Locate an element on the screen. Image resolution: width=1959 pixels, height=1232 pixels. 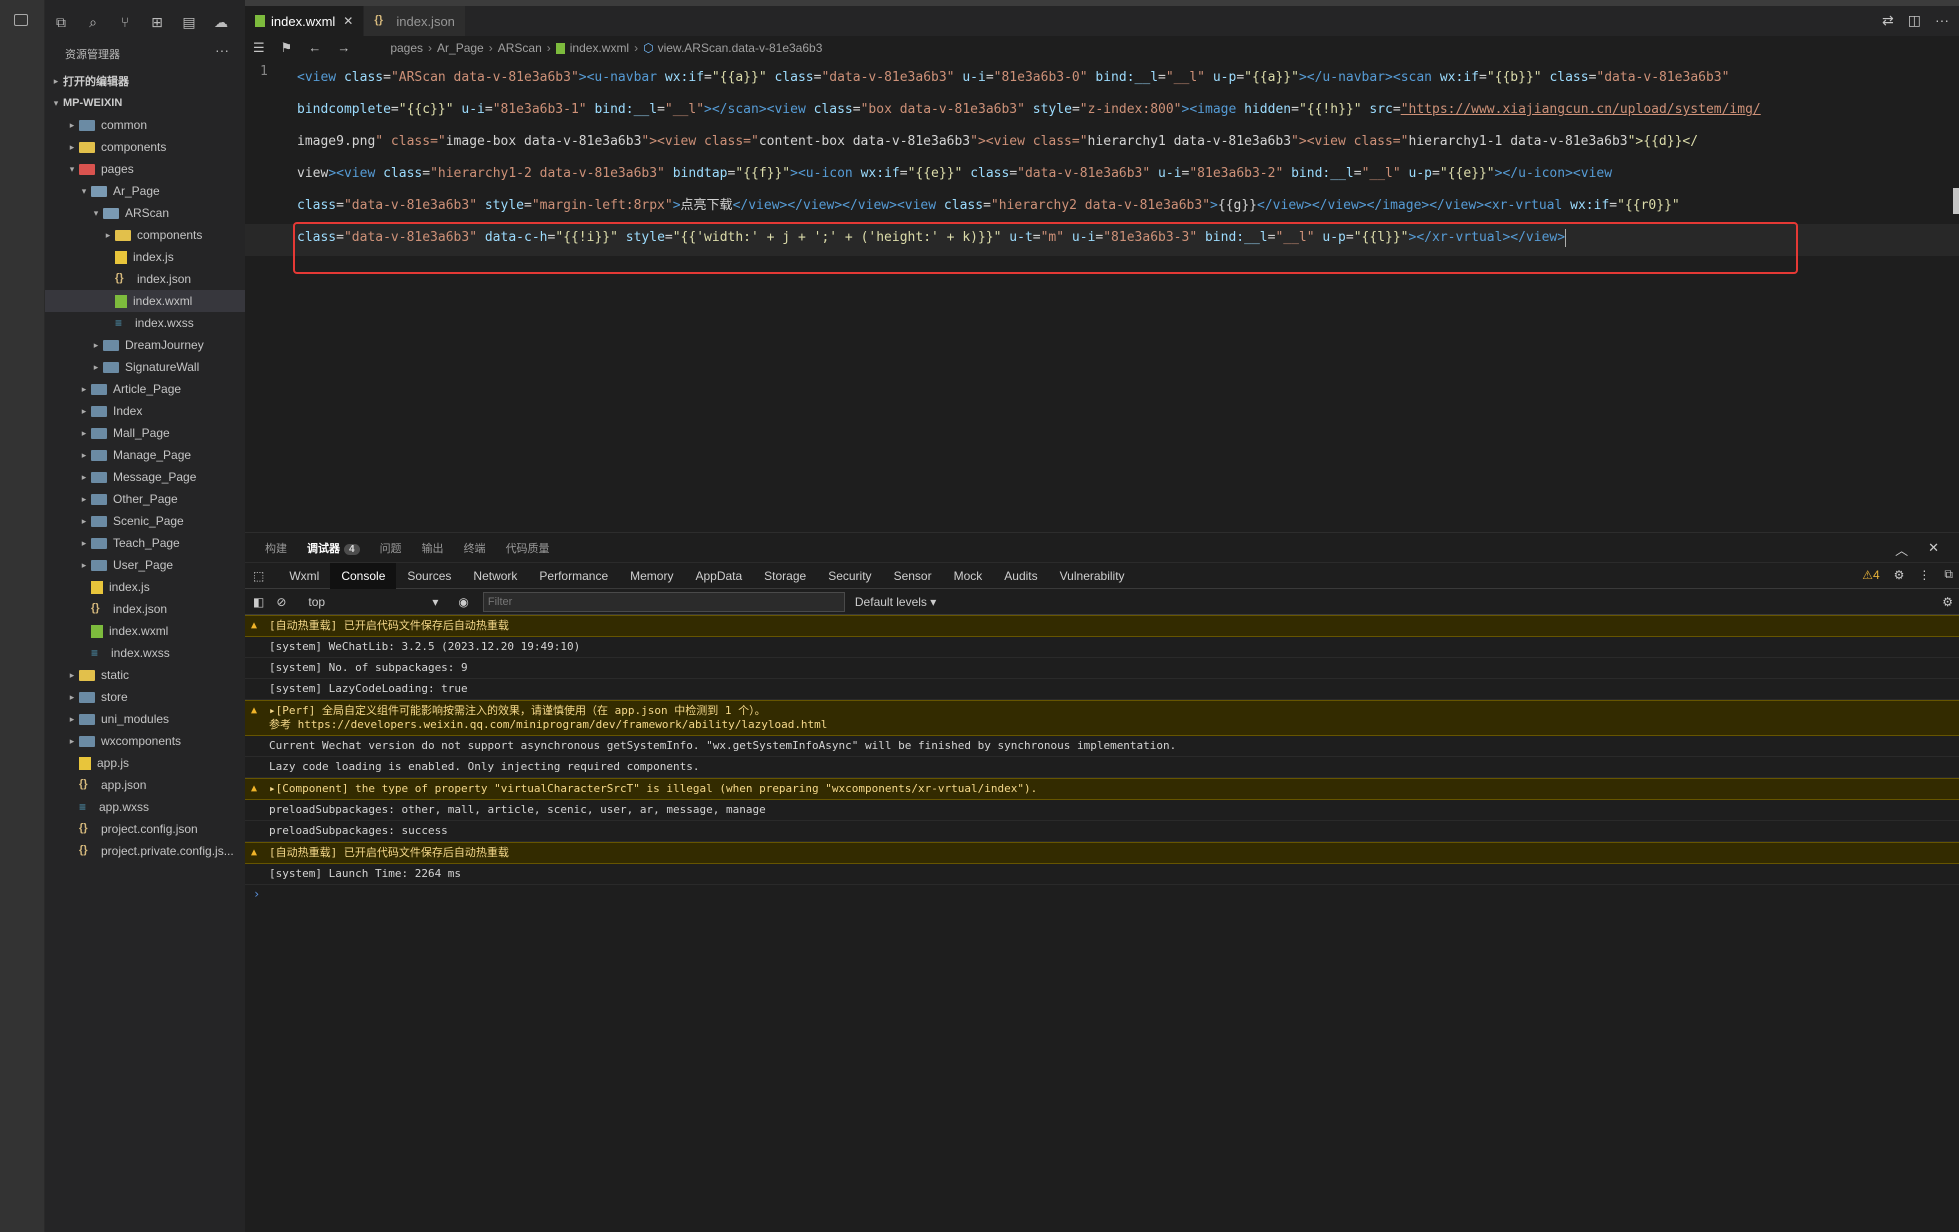
tree-item: ▸ Index is located at coordinates (145, 411).